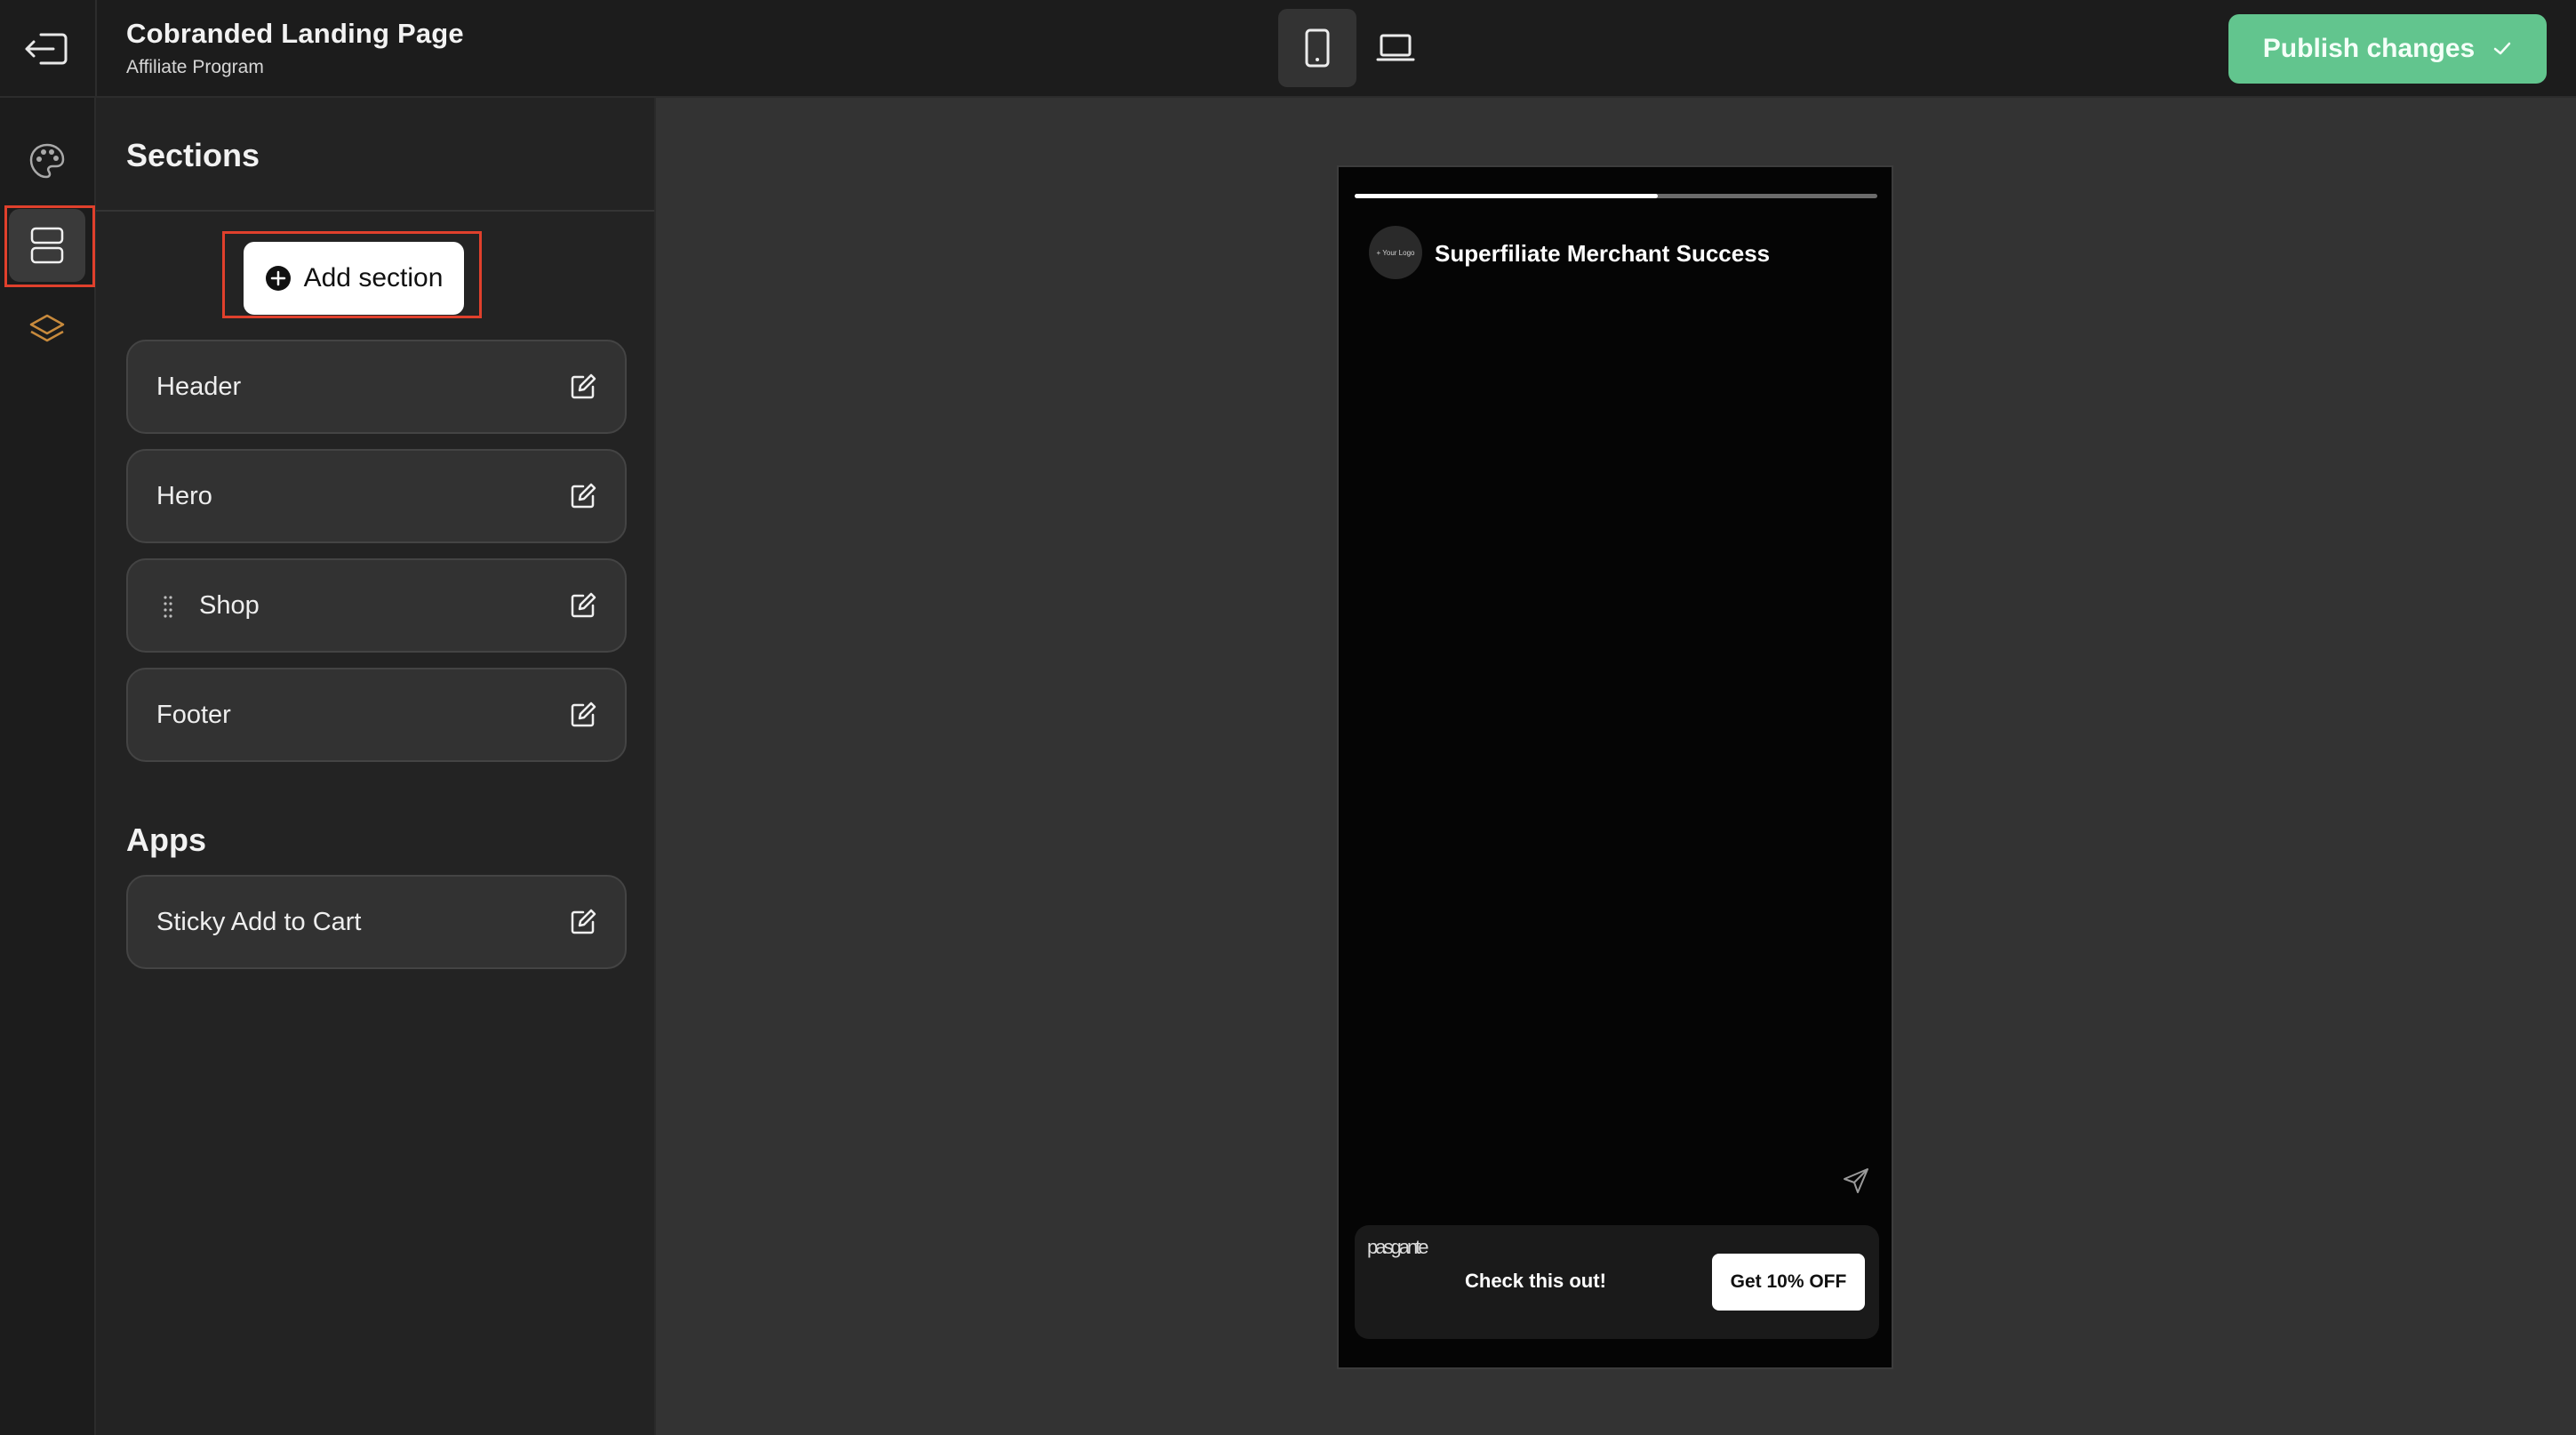  I want to click on top-bar-divider, so click(96, 49).